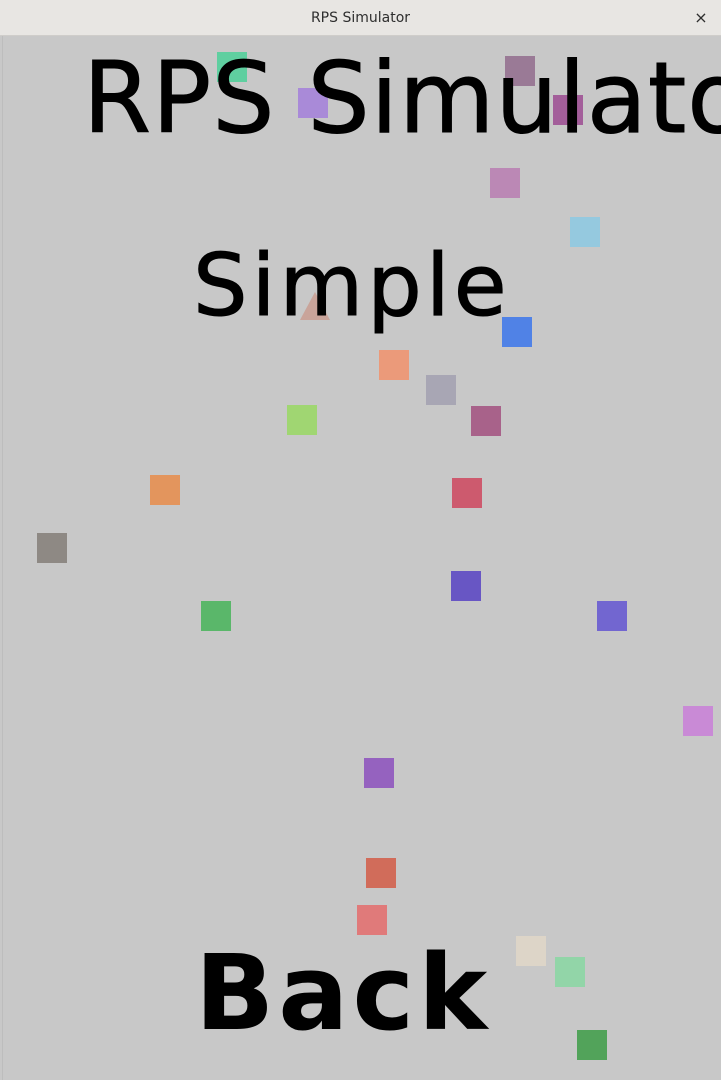 Image resolution: width=721 pixels, height=1080 pixels. Describe the element at coordinates (343, 993) in the screenshot. I see `back-button: Back` at that location.